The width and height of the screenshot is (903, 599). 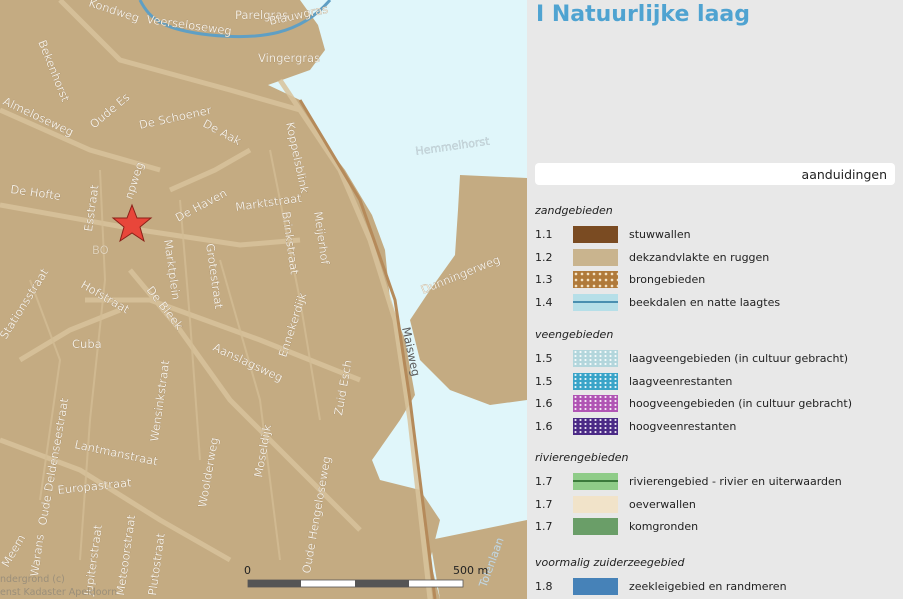 What do you see at coordinates (681, 381) in the screenshot?
I see `legend-item-label: laagveenrestanten` at bounding box center [681, 381].